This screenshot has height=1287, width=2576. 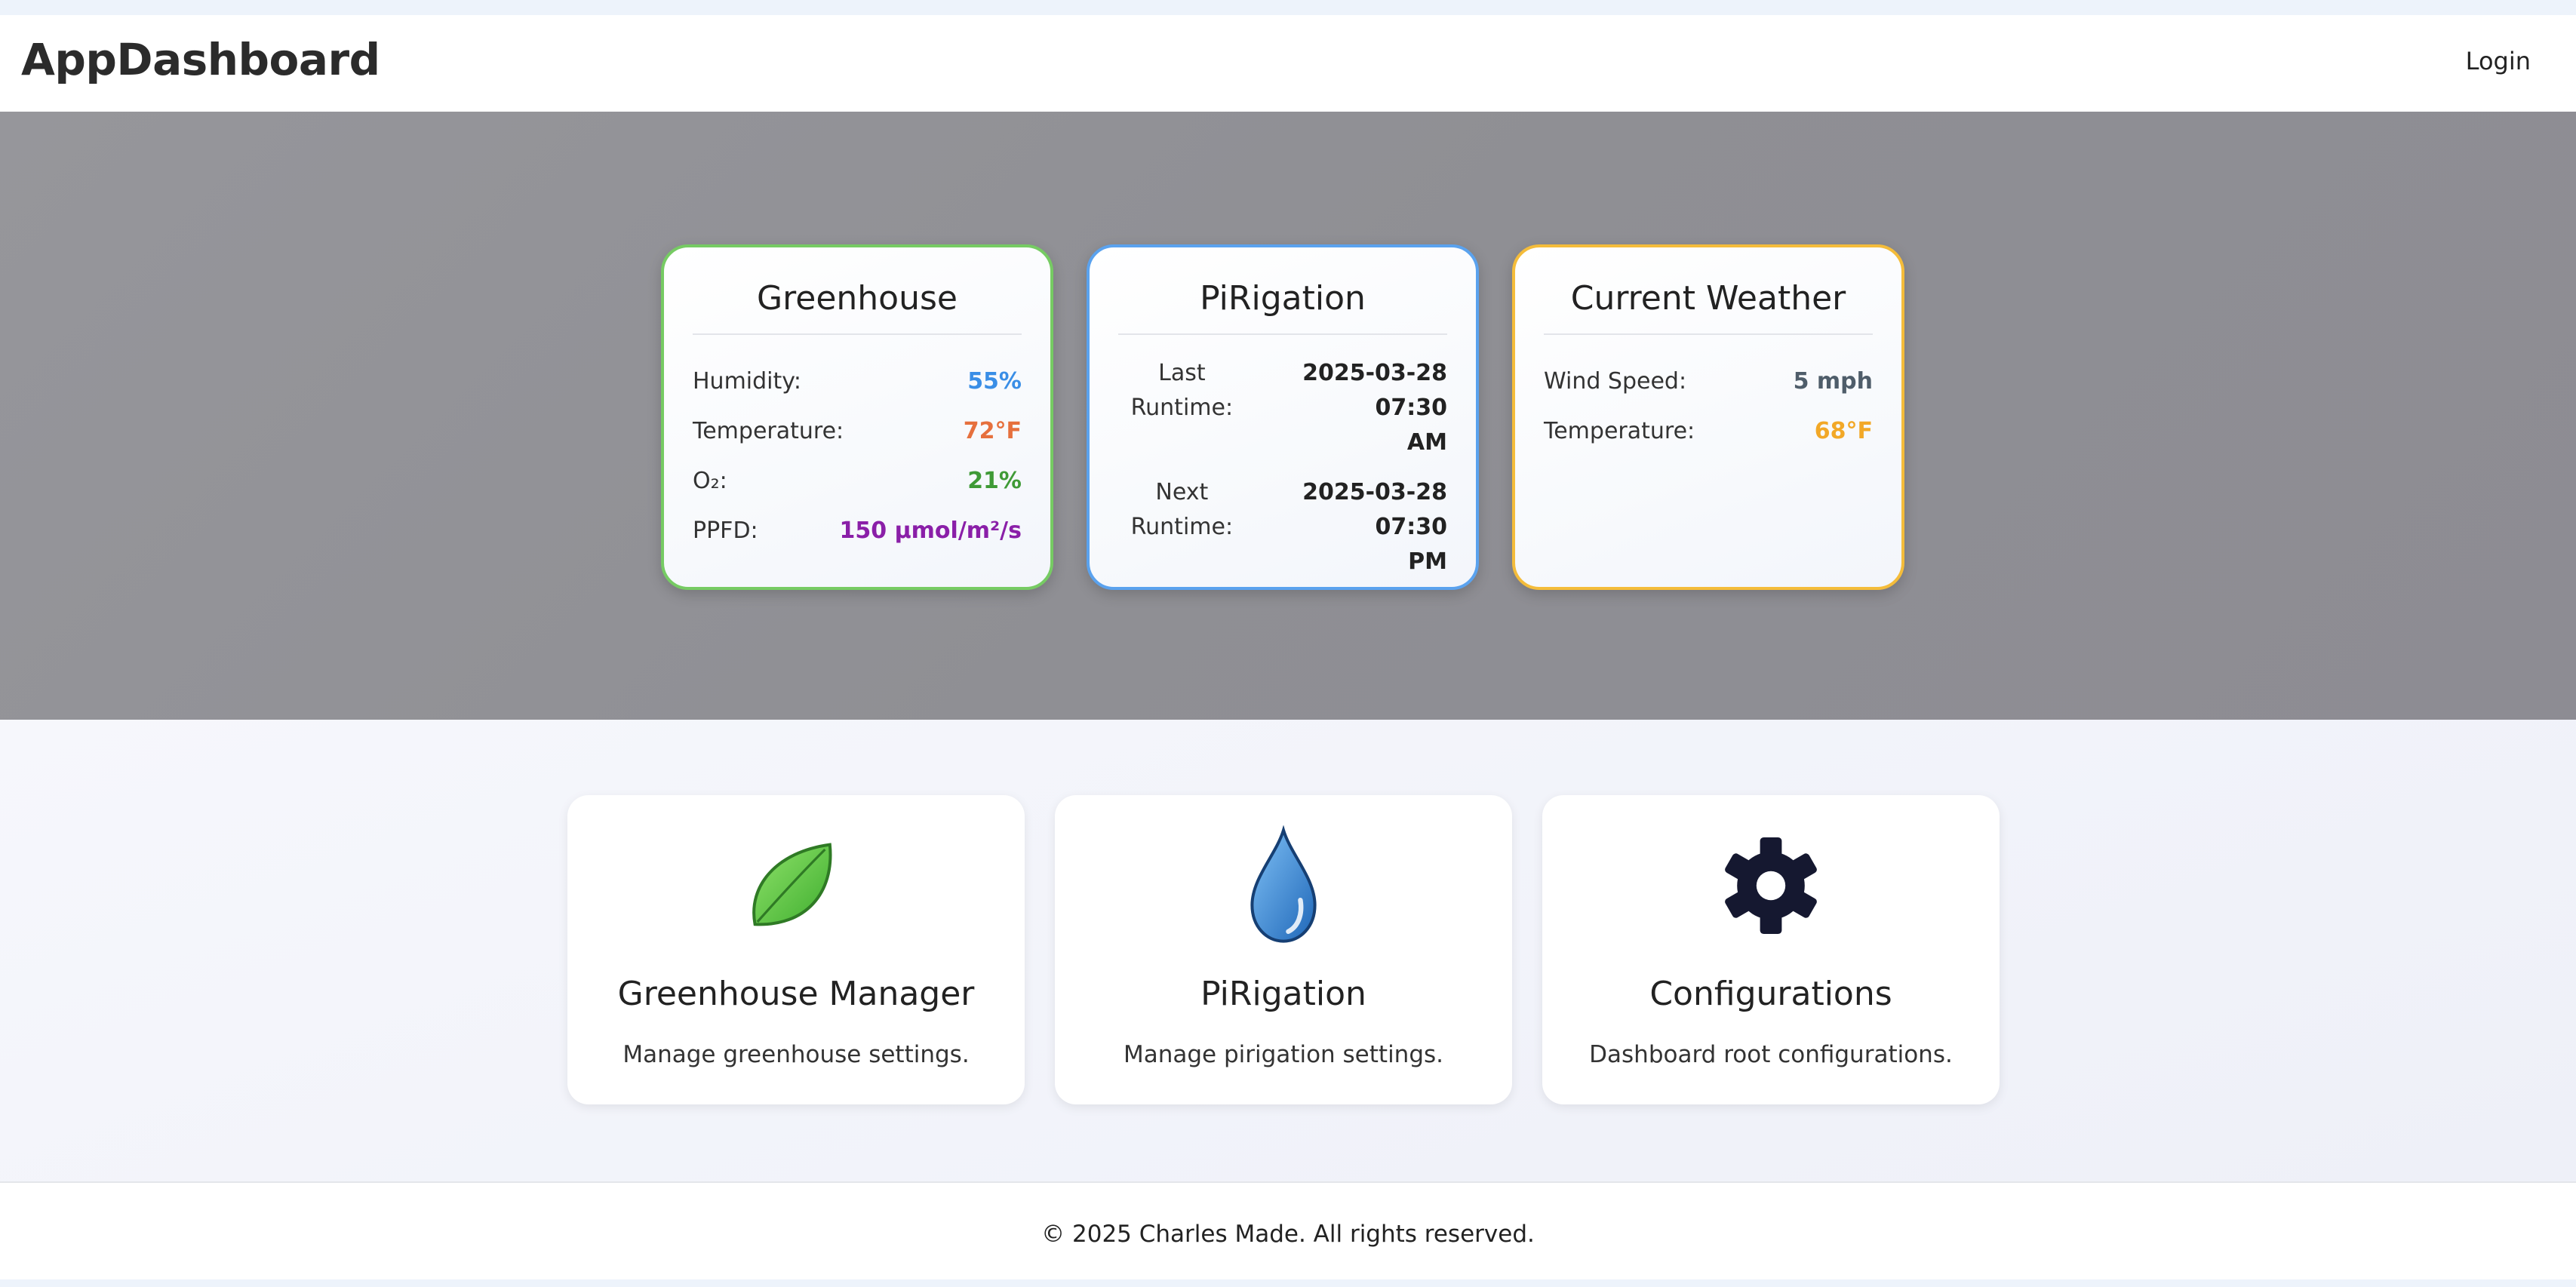 What do you see at coordinates (930, 530) in the screenshot?
I see `ppfd-value: 150 µmol/m²/s` at bounding box center [930, 530].